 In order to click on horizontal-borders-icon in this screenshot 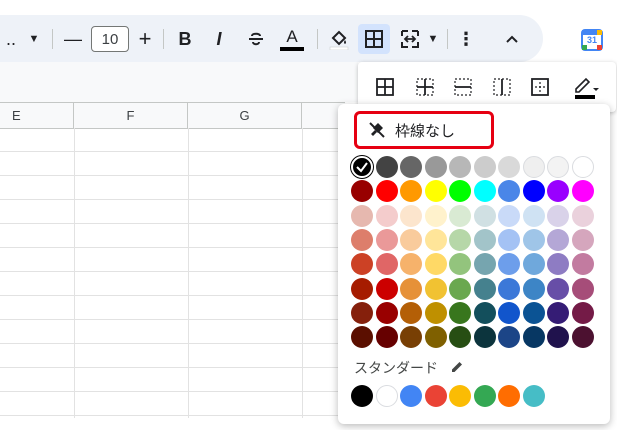, I will do `click(463, 87)`.